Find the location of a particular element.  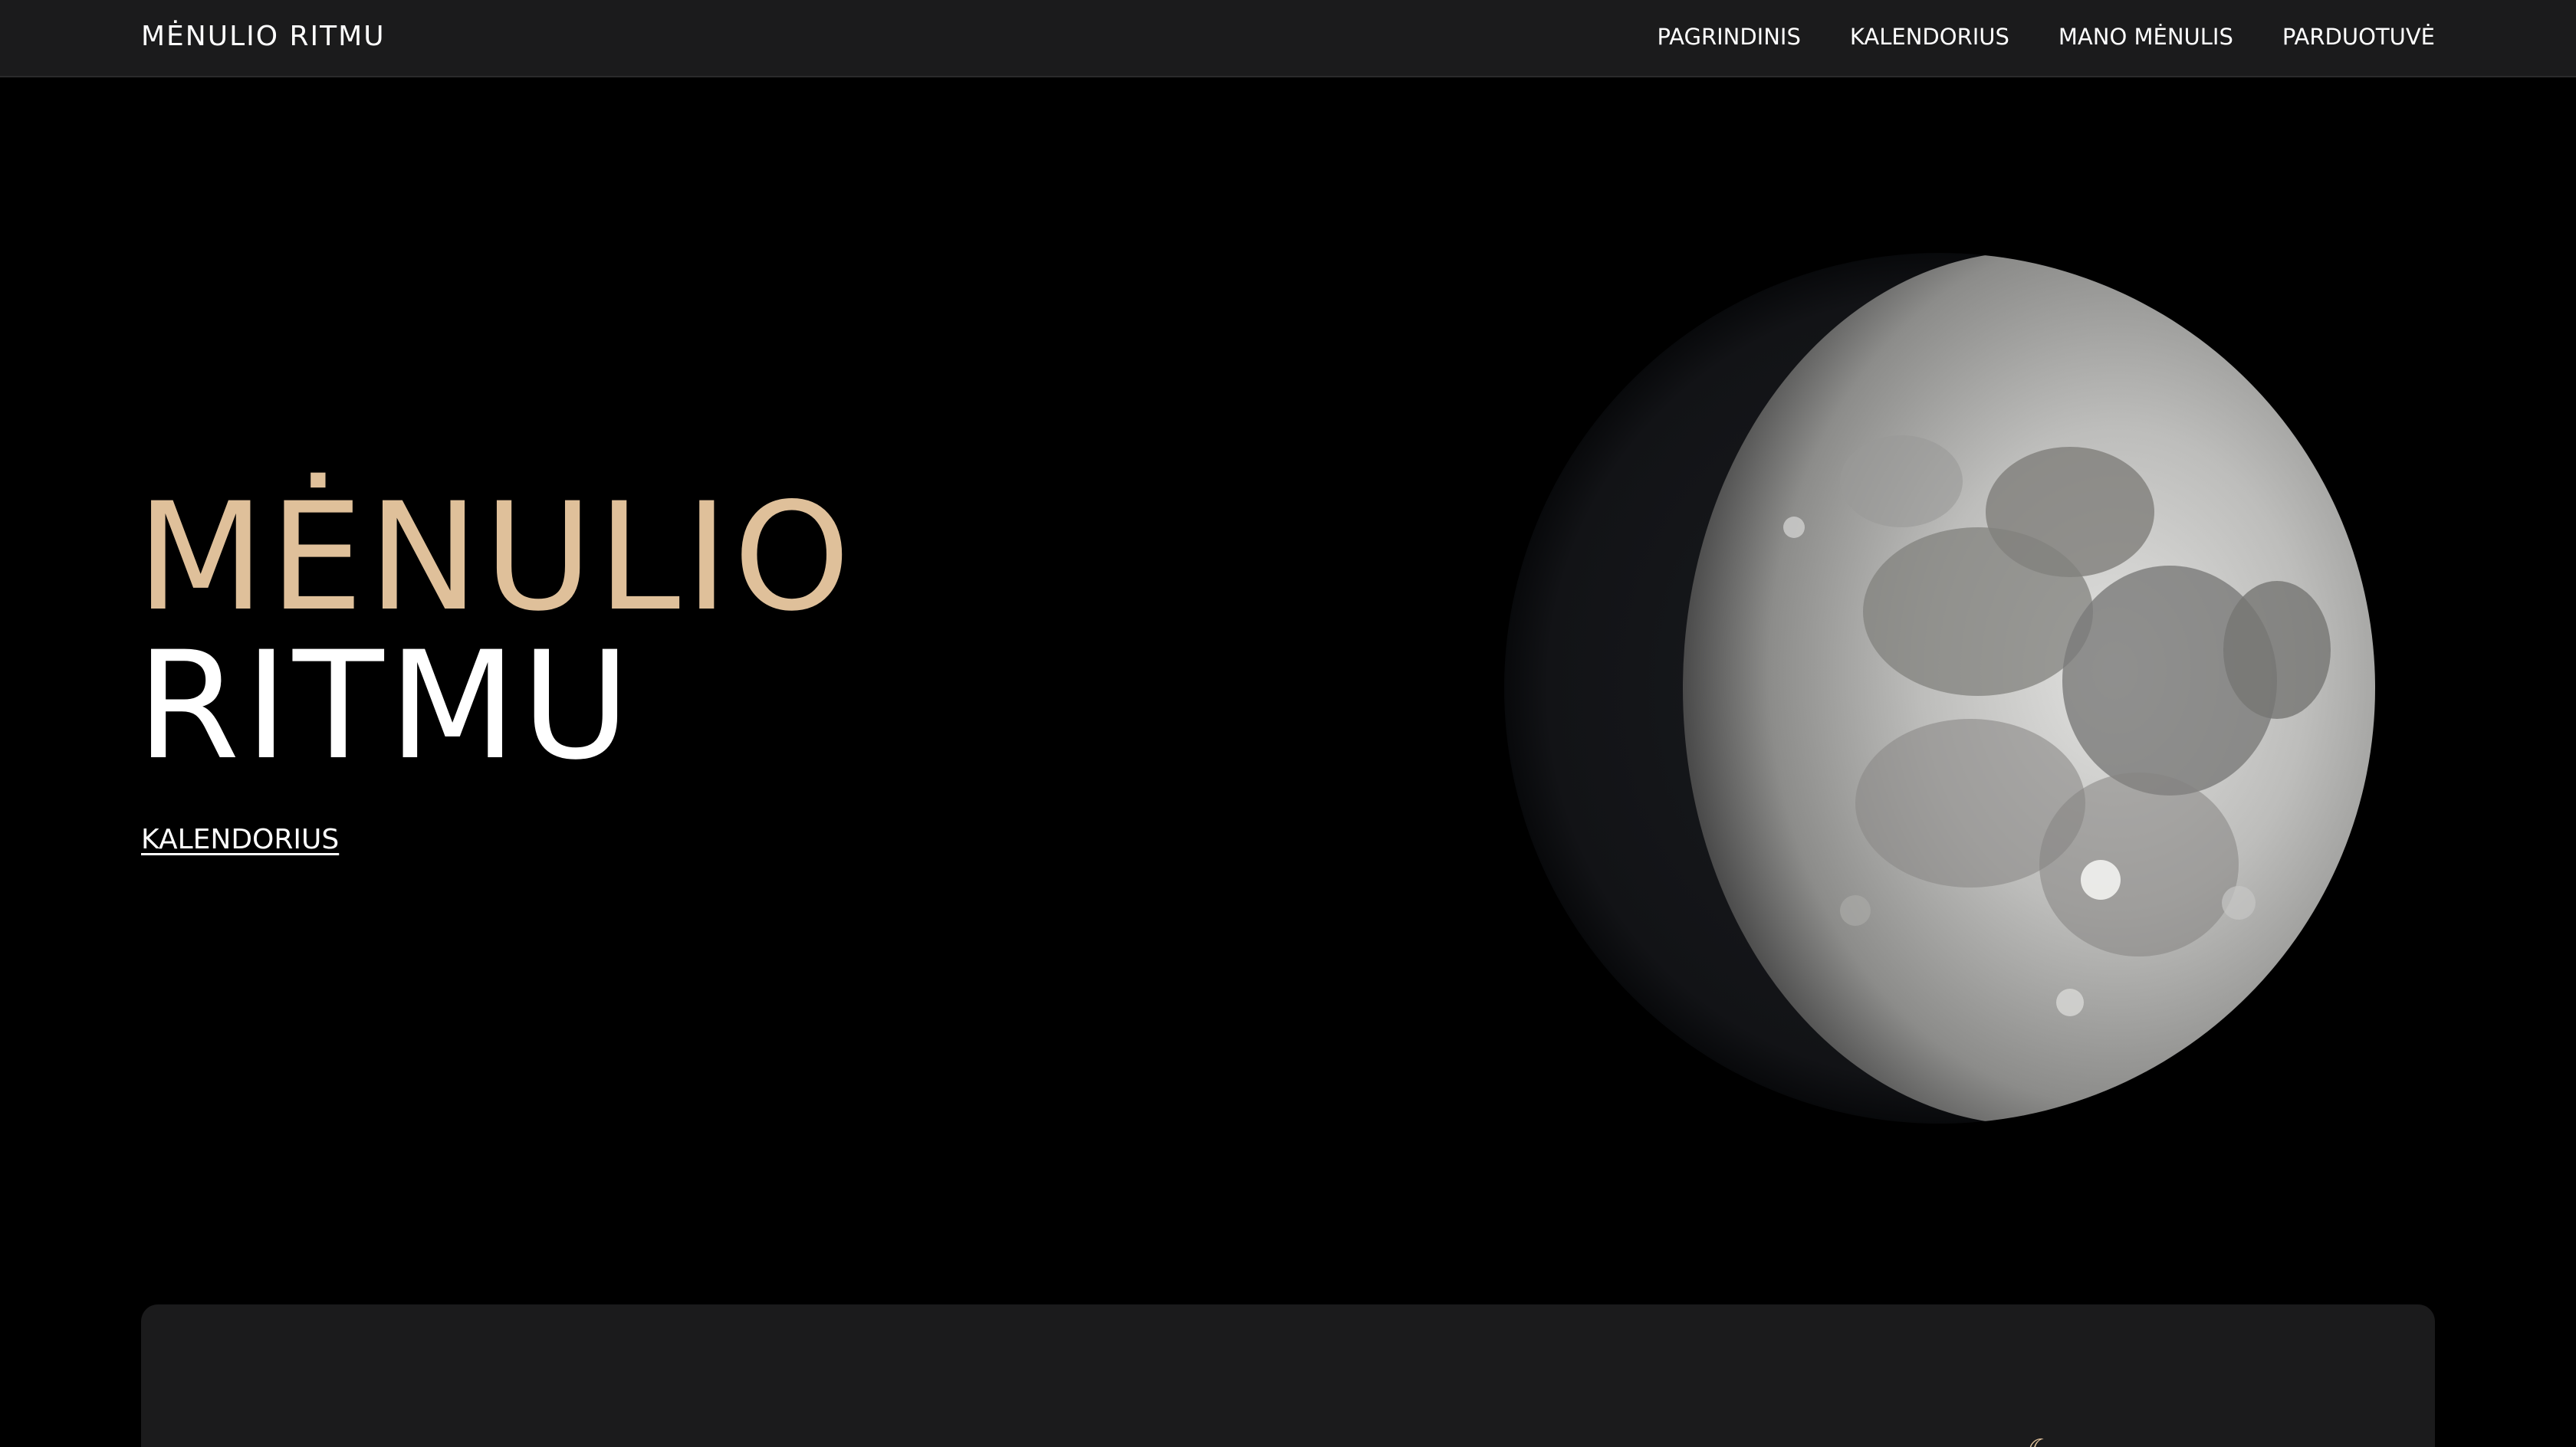

hero-title-line1: MĖNULIO is located at coordinates (496, 557).